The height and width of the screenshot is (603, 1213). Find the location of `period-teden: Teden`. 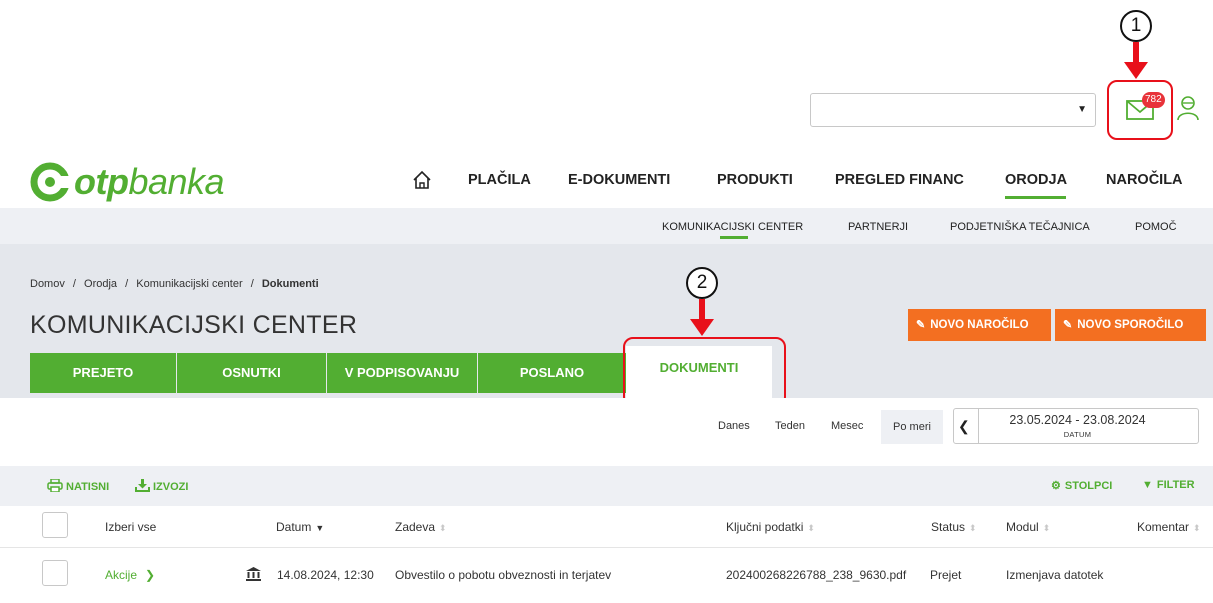

period-teden: Teden is located at coordinates (790, 426).